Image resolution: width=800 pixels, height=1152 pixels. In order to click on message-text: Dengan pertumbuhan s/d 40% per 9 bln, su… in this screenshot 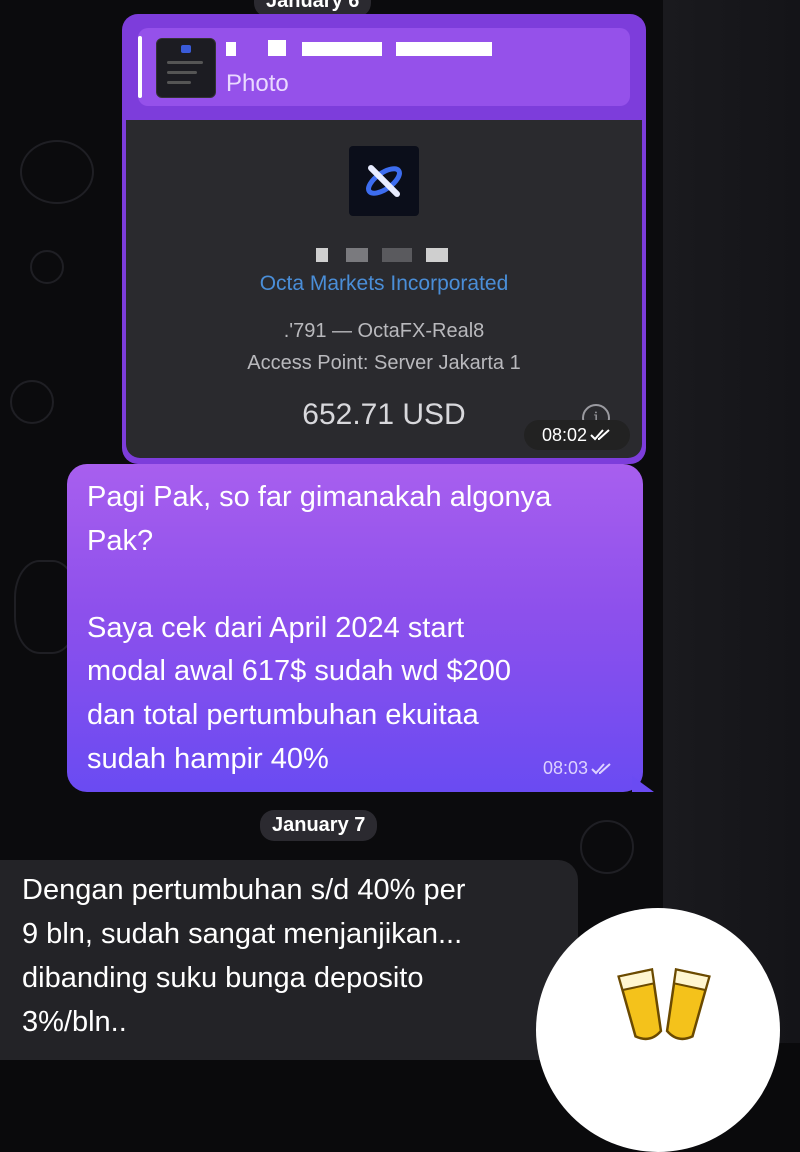, I will do `click(297, 956)`.